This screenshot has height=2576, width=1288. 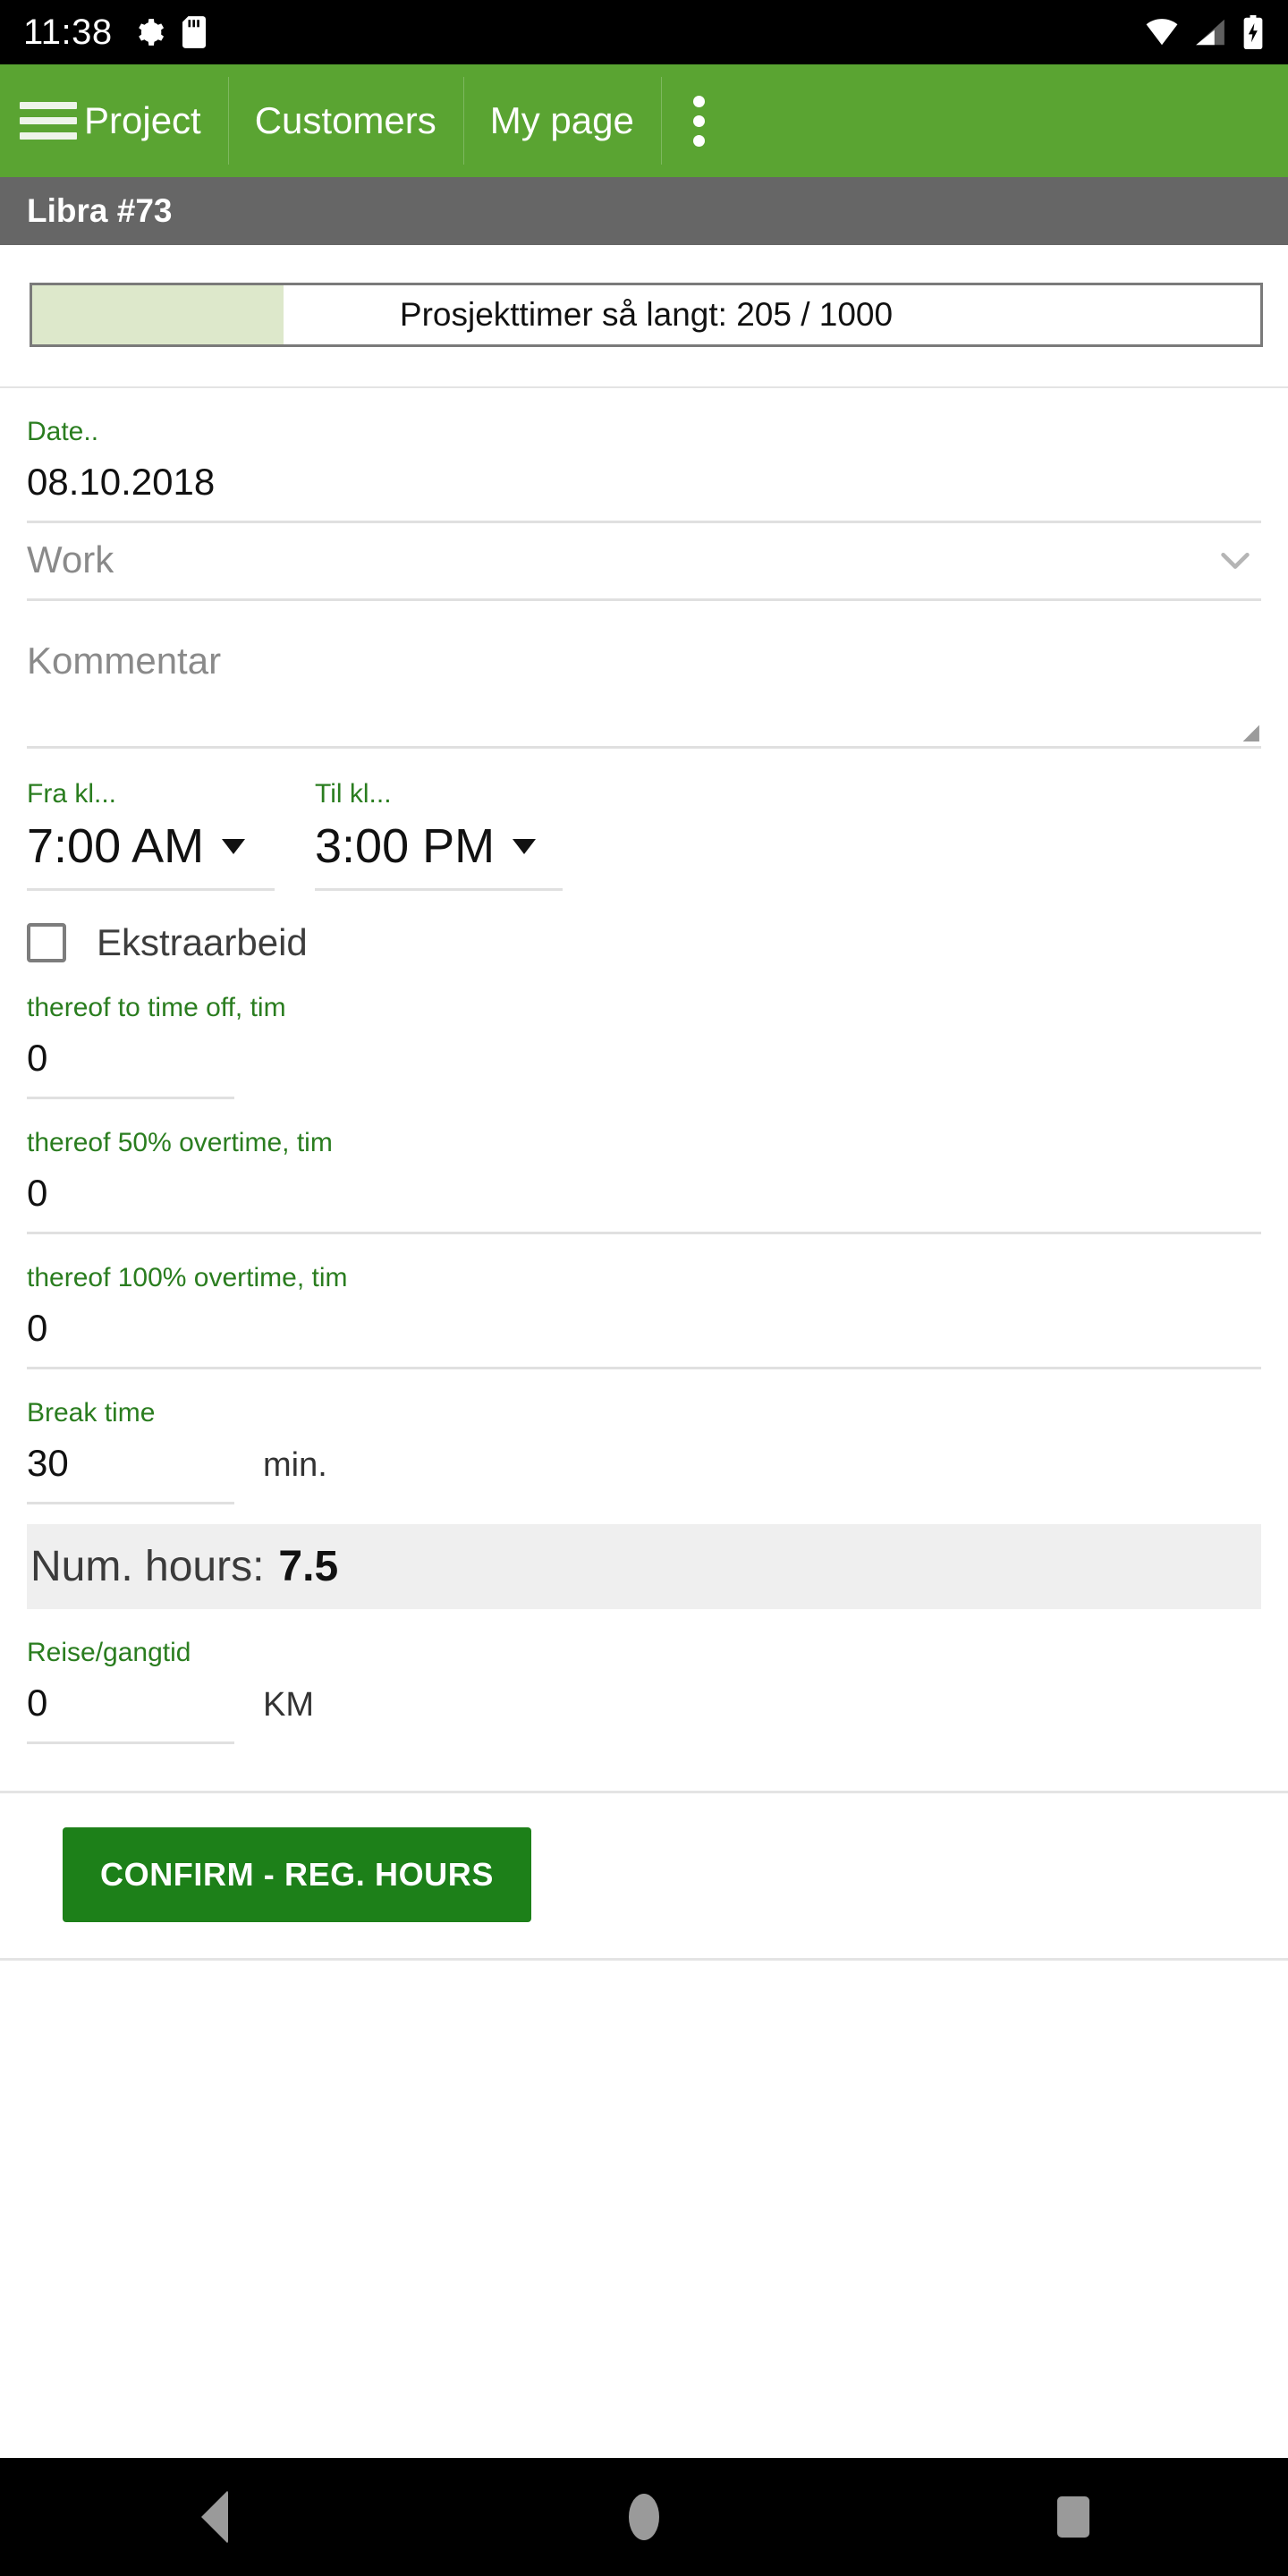 I want to click on recents-square-icon, so click(x=1073, y=2517).